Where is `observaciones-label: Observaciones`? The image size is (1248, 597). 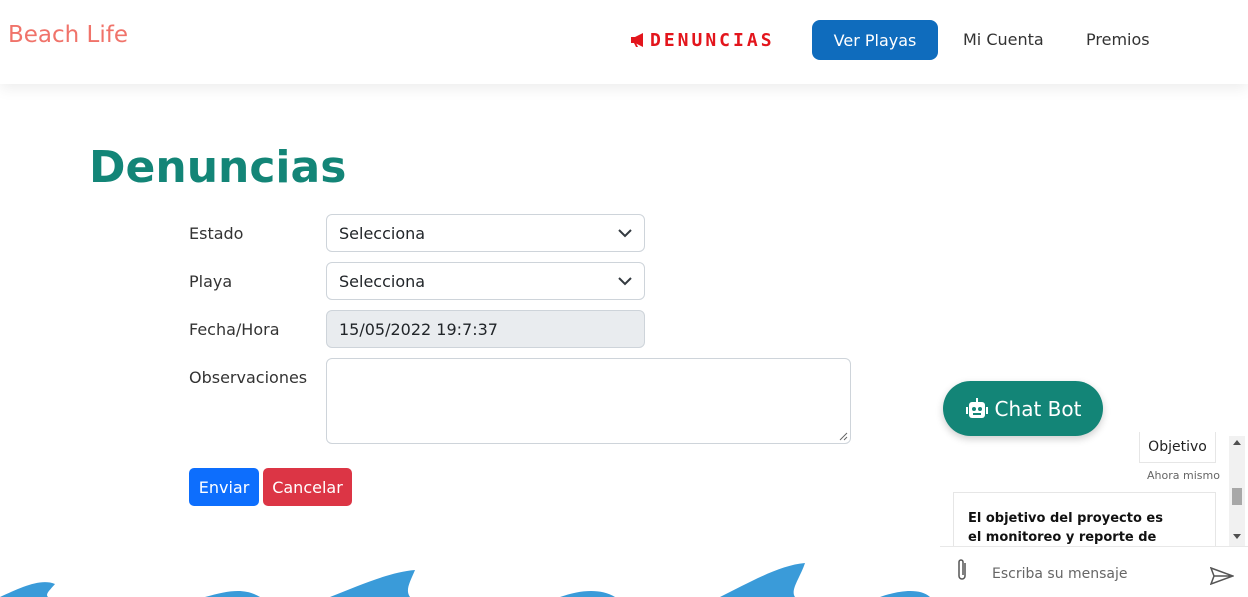
observaciones-label: Observaciones is located at coordinates (248, 377).